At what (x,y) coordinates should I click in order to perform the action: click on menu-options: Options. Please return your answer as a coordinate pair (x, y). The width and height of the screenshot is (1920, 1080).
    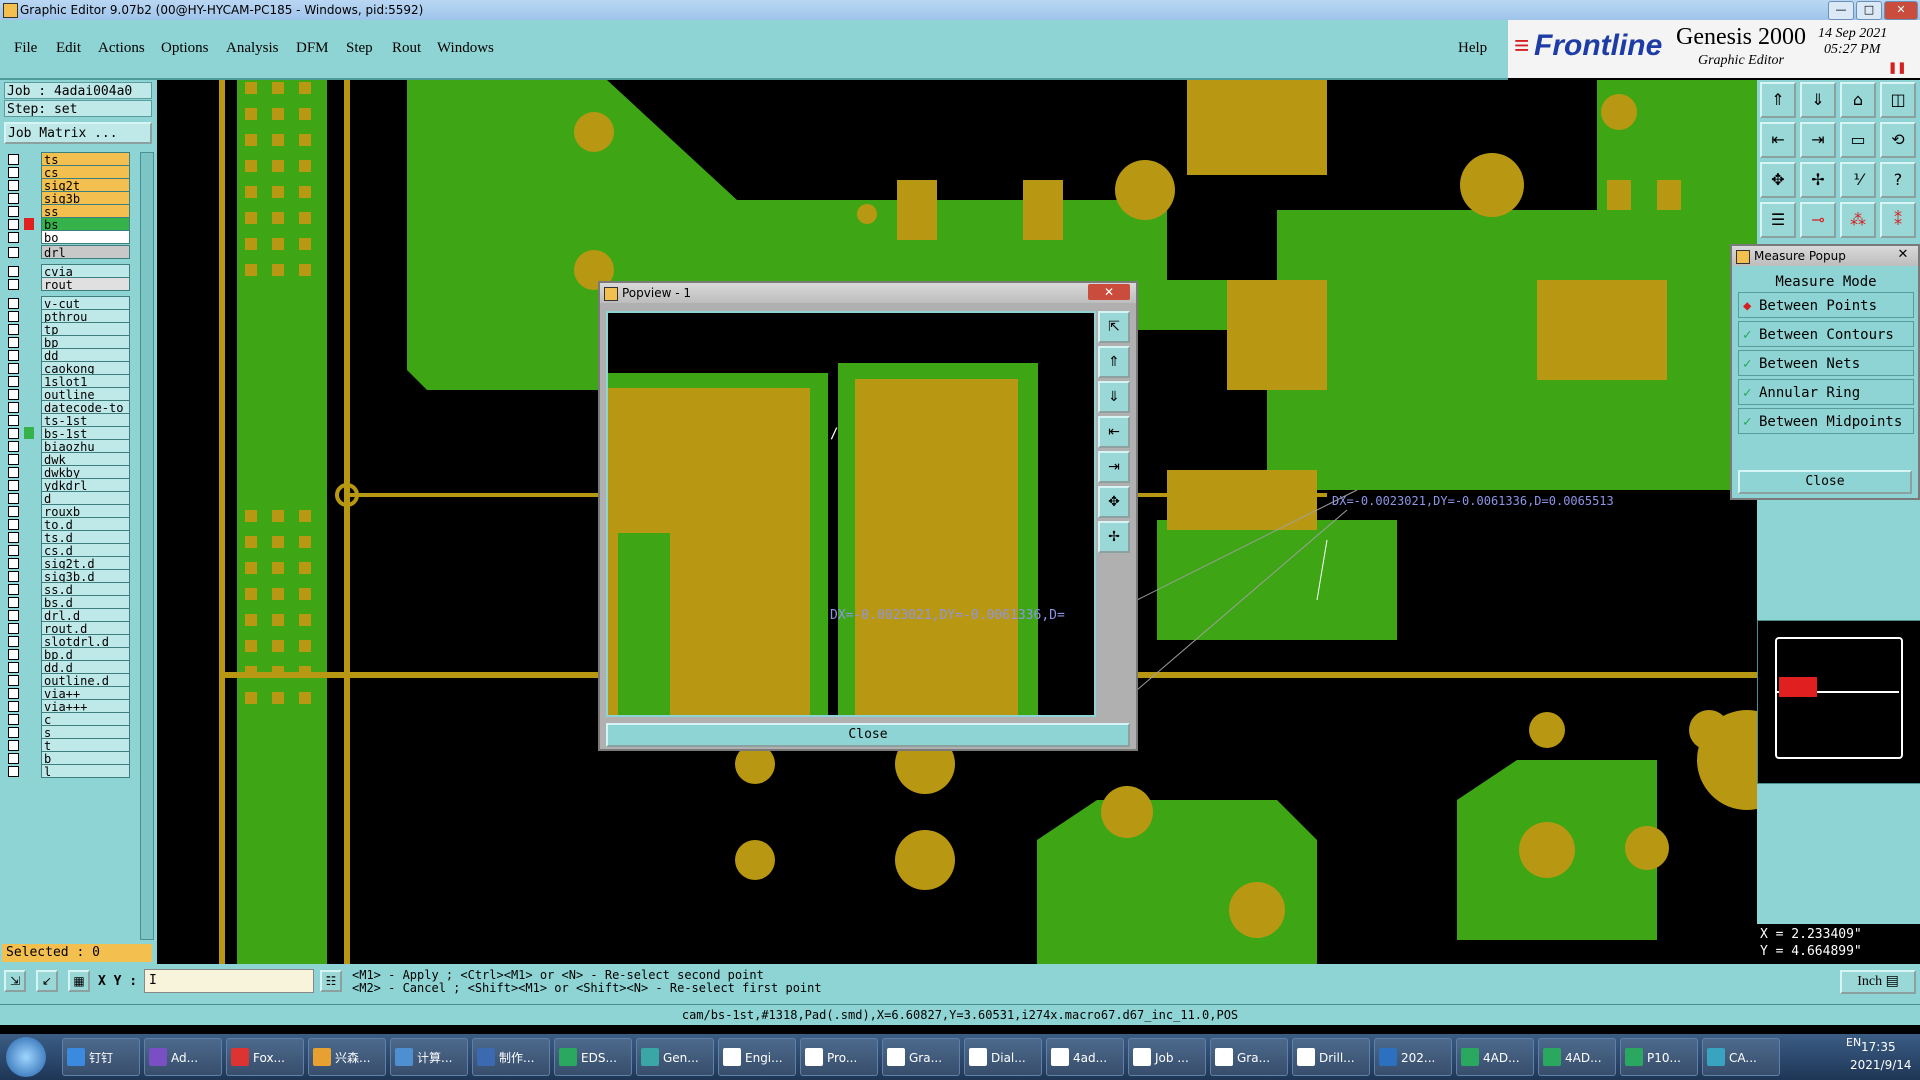
    Looking at the image, I should click on (185, 48).